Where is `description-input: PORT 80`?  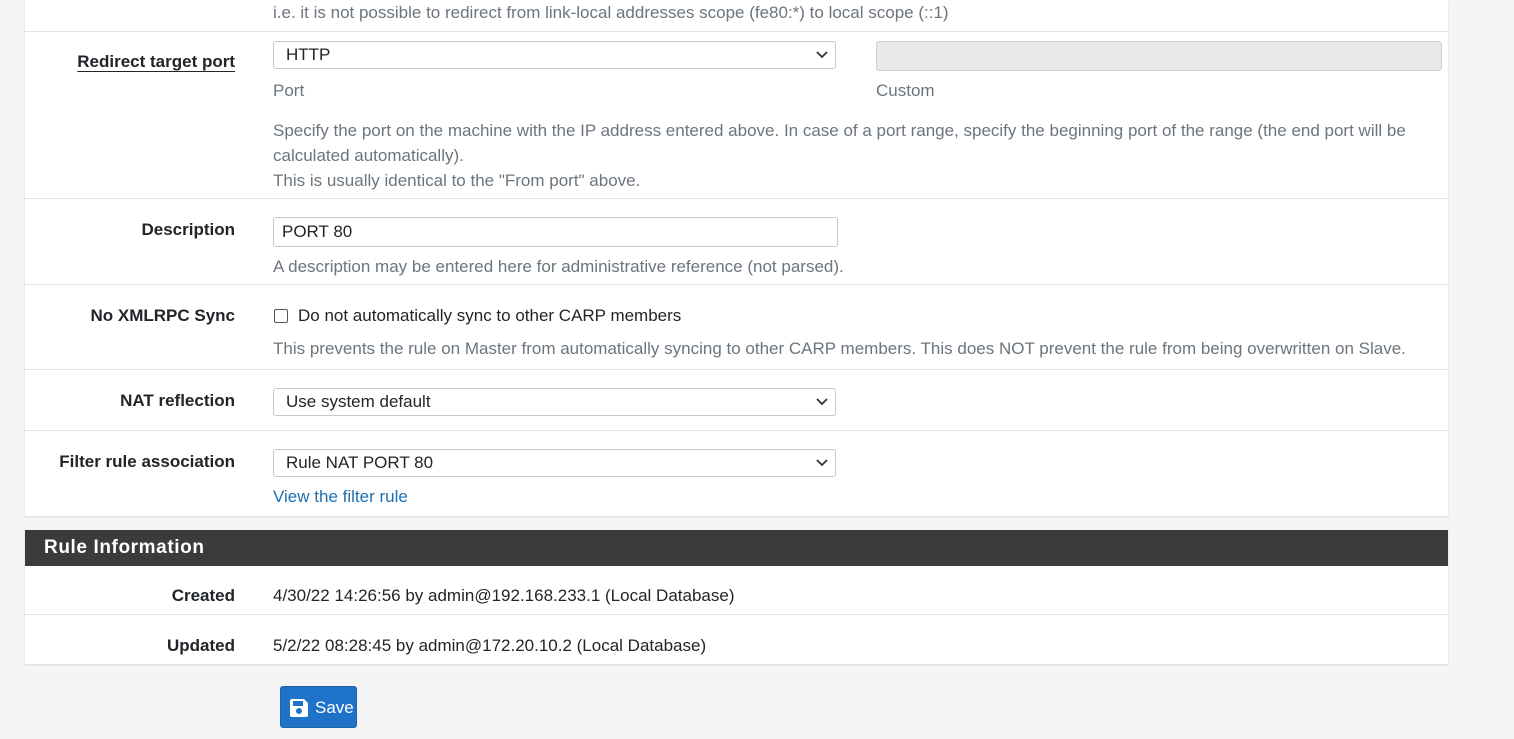
description-input: PORT 80 is located at coordinates (555, 232).